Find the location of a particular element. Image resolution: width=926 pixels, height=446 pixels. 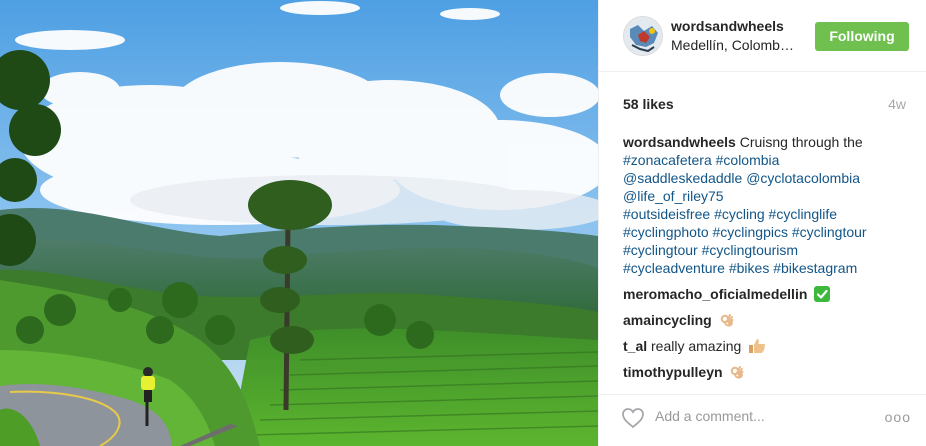

check-mark-icon is located at coordinates (822, 296).